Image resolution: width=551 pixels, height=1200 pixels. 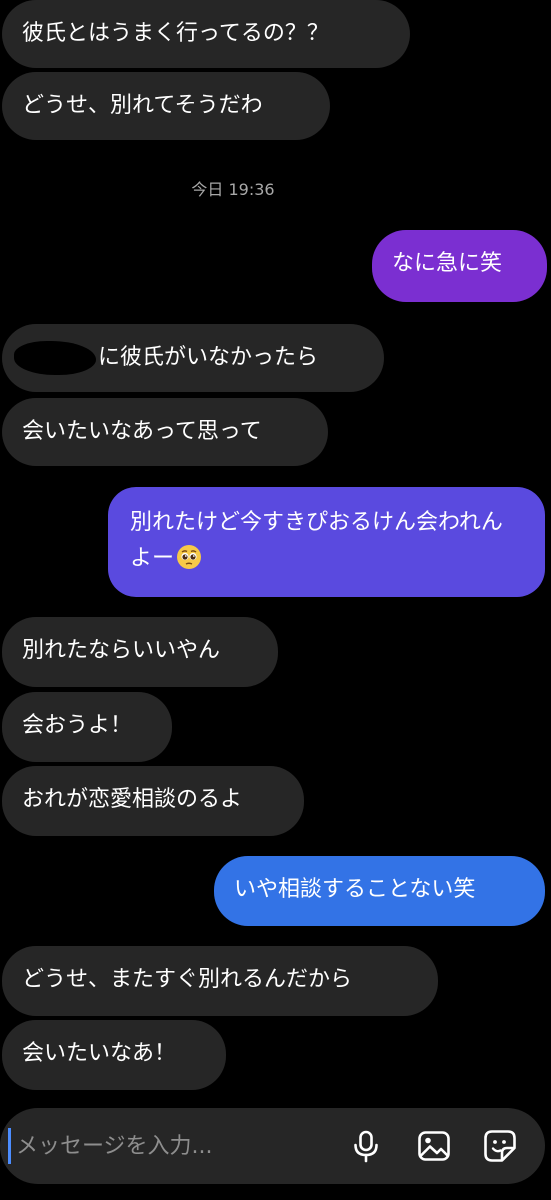 I want to click on message-text: 会いたいなあ！, so click(x=99, y=1053).